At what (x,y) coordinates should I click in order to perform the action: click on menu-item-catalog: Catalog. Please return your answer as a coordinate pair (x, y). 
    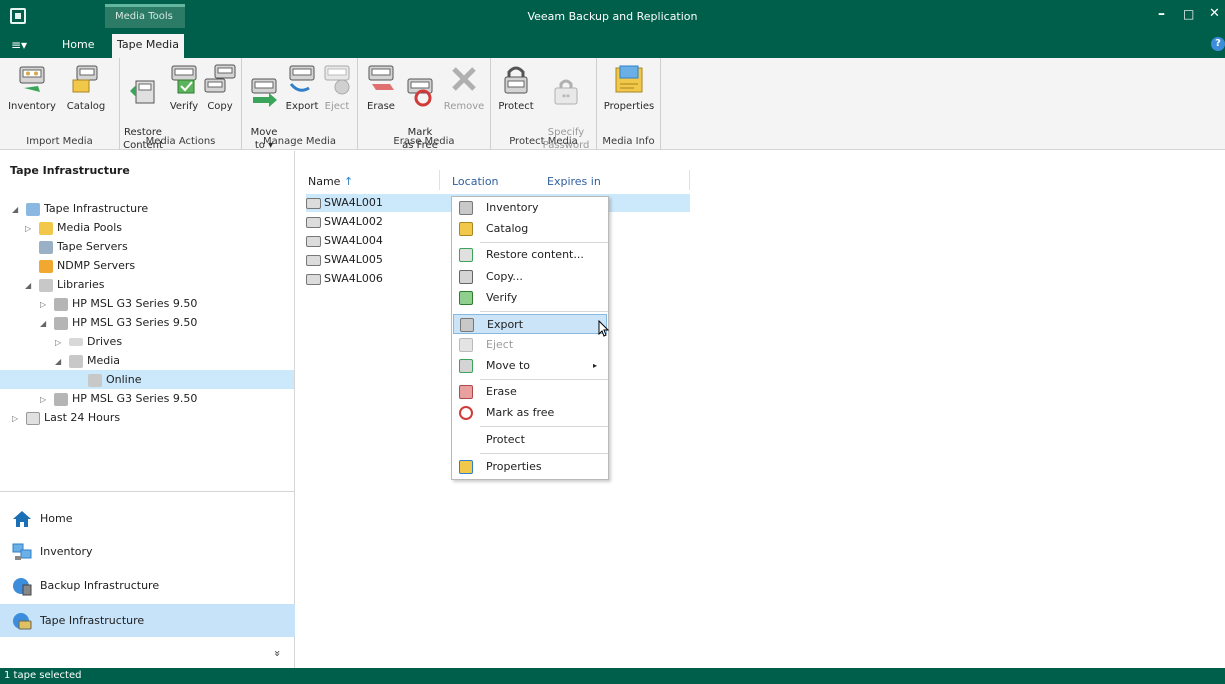
    Looking at the image, I should click on (530, 229).